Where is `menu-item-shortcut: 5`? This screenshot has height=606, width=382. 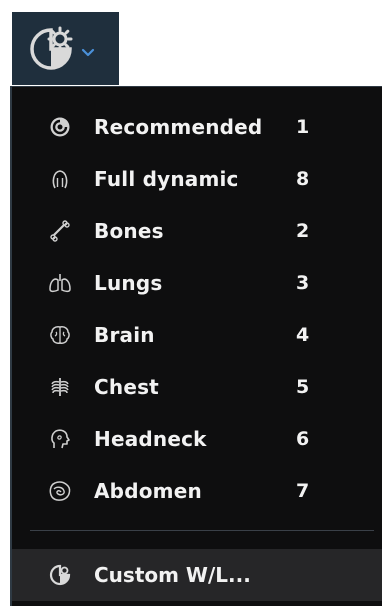
menu-item-shortcut: 5 is located at coordinates (303, 387).